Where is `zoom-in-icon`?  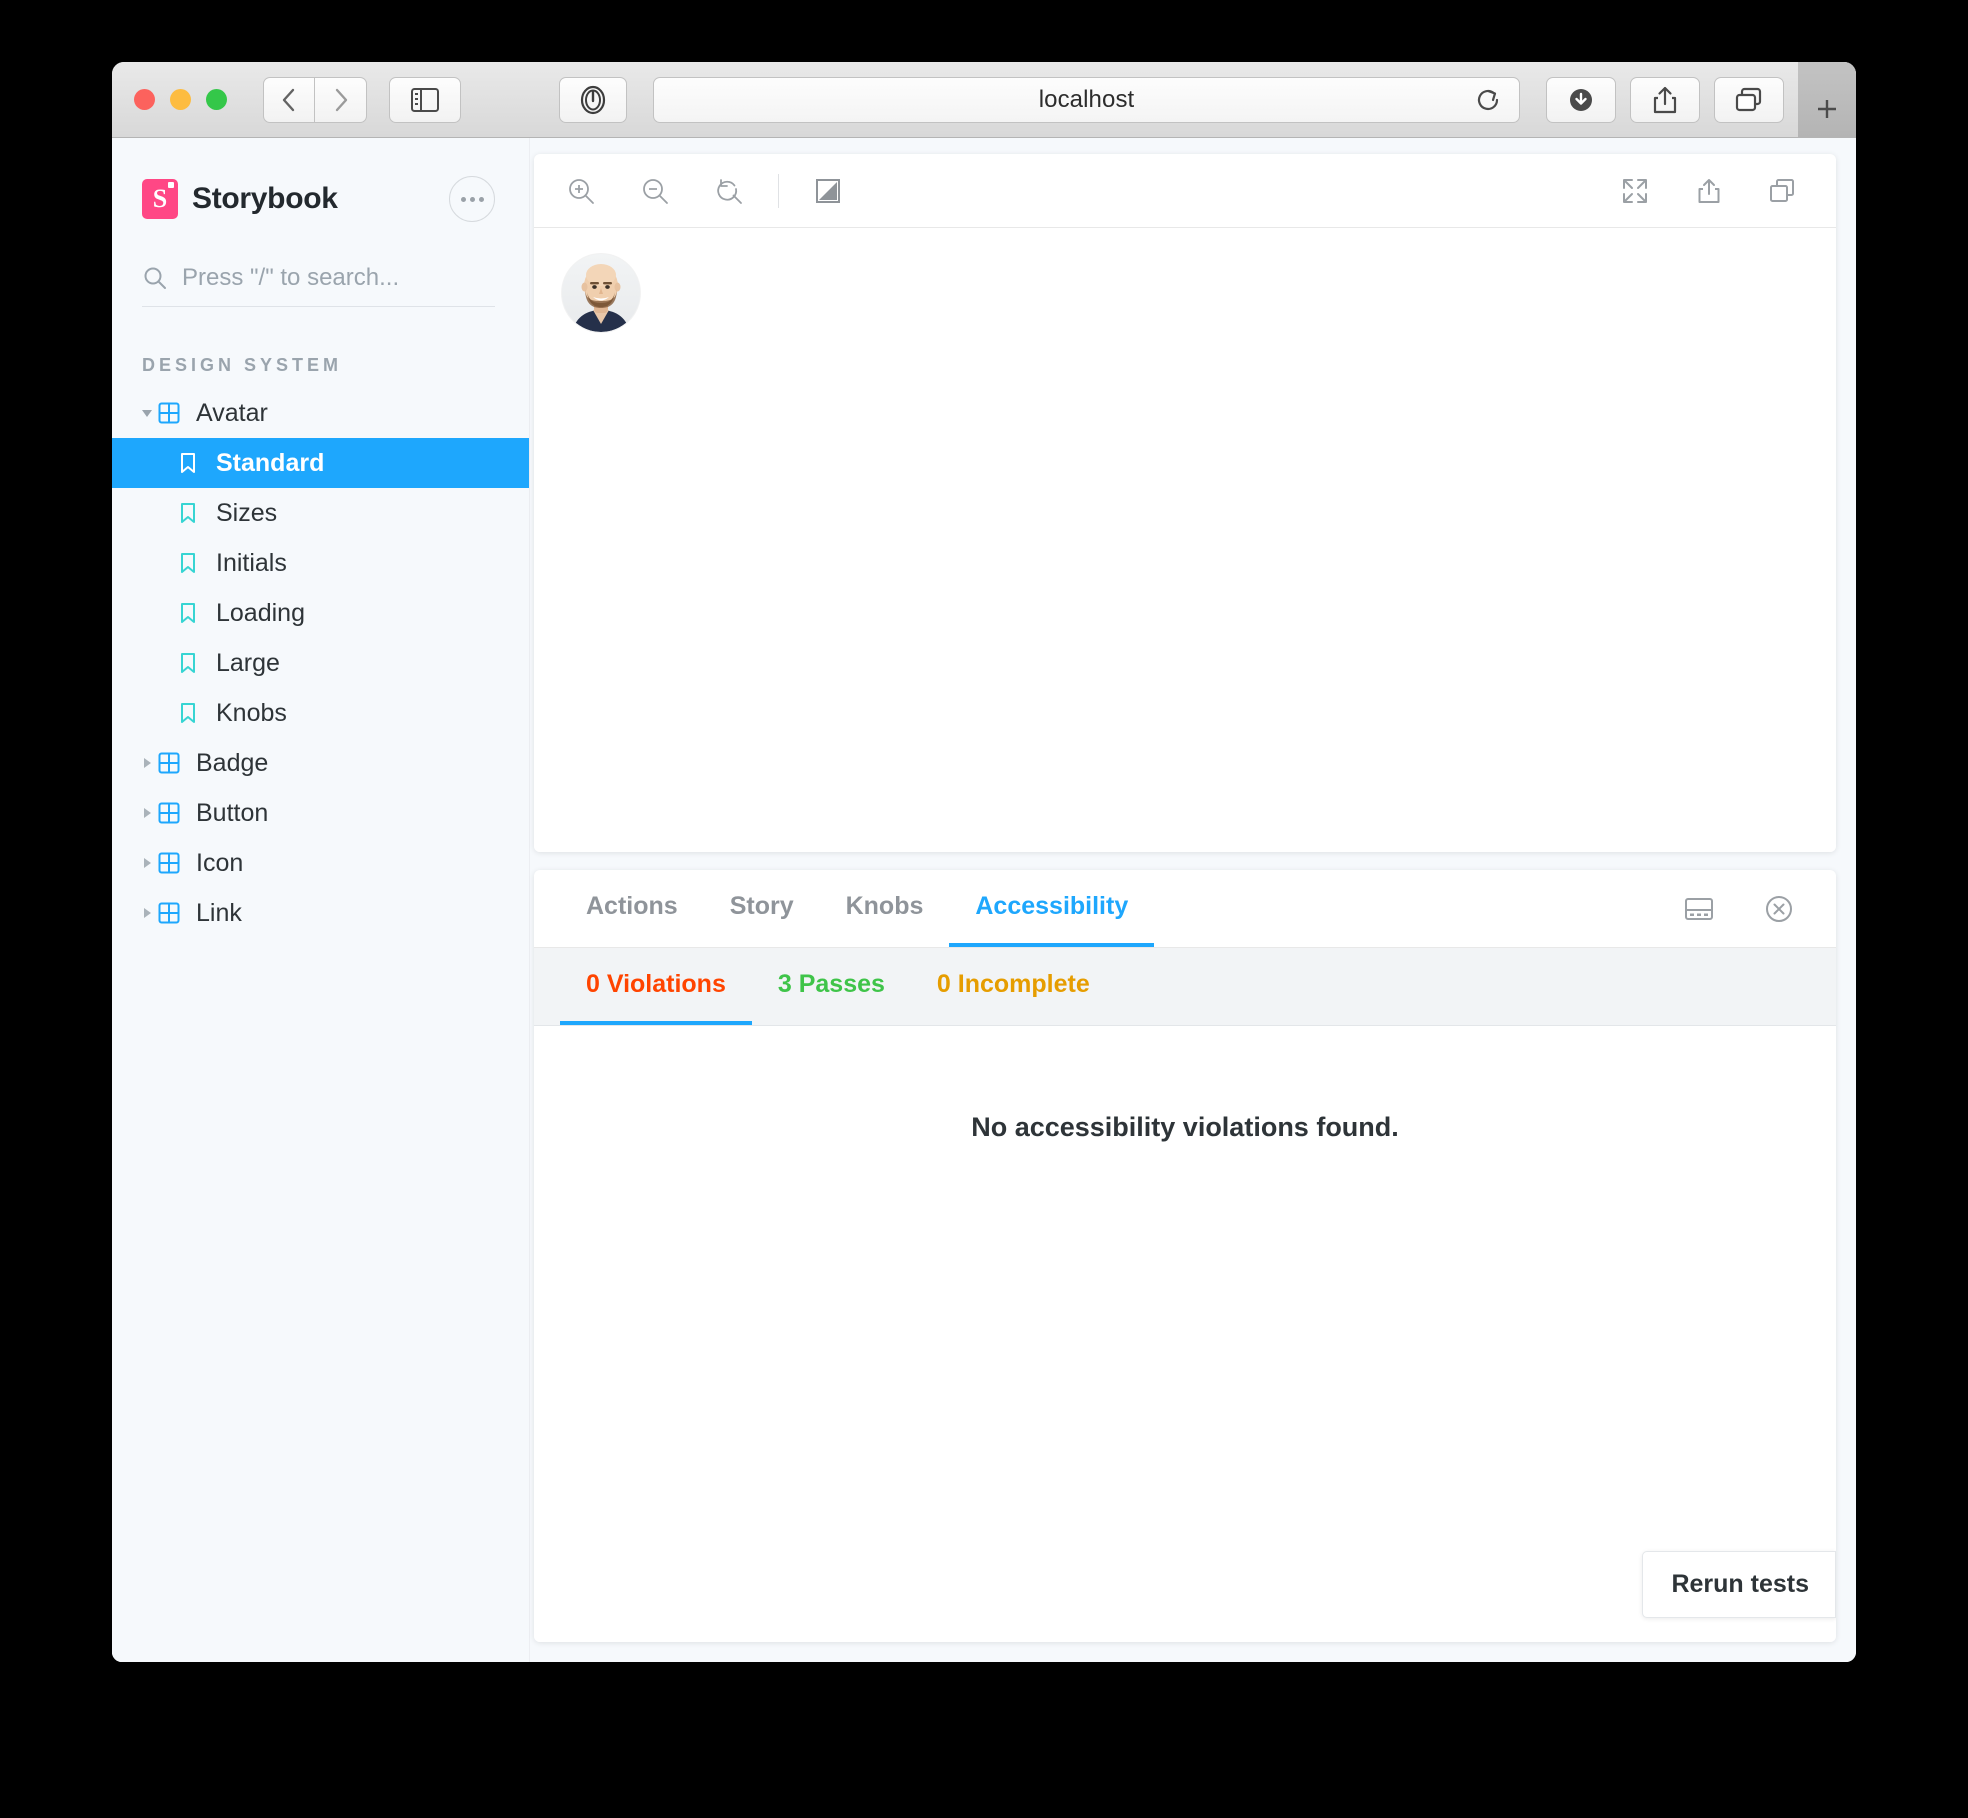 zoom-in-icon is located at coordinates (581, 191).